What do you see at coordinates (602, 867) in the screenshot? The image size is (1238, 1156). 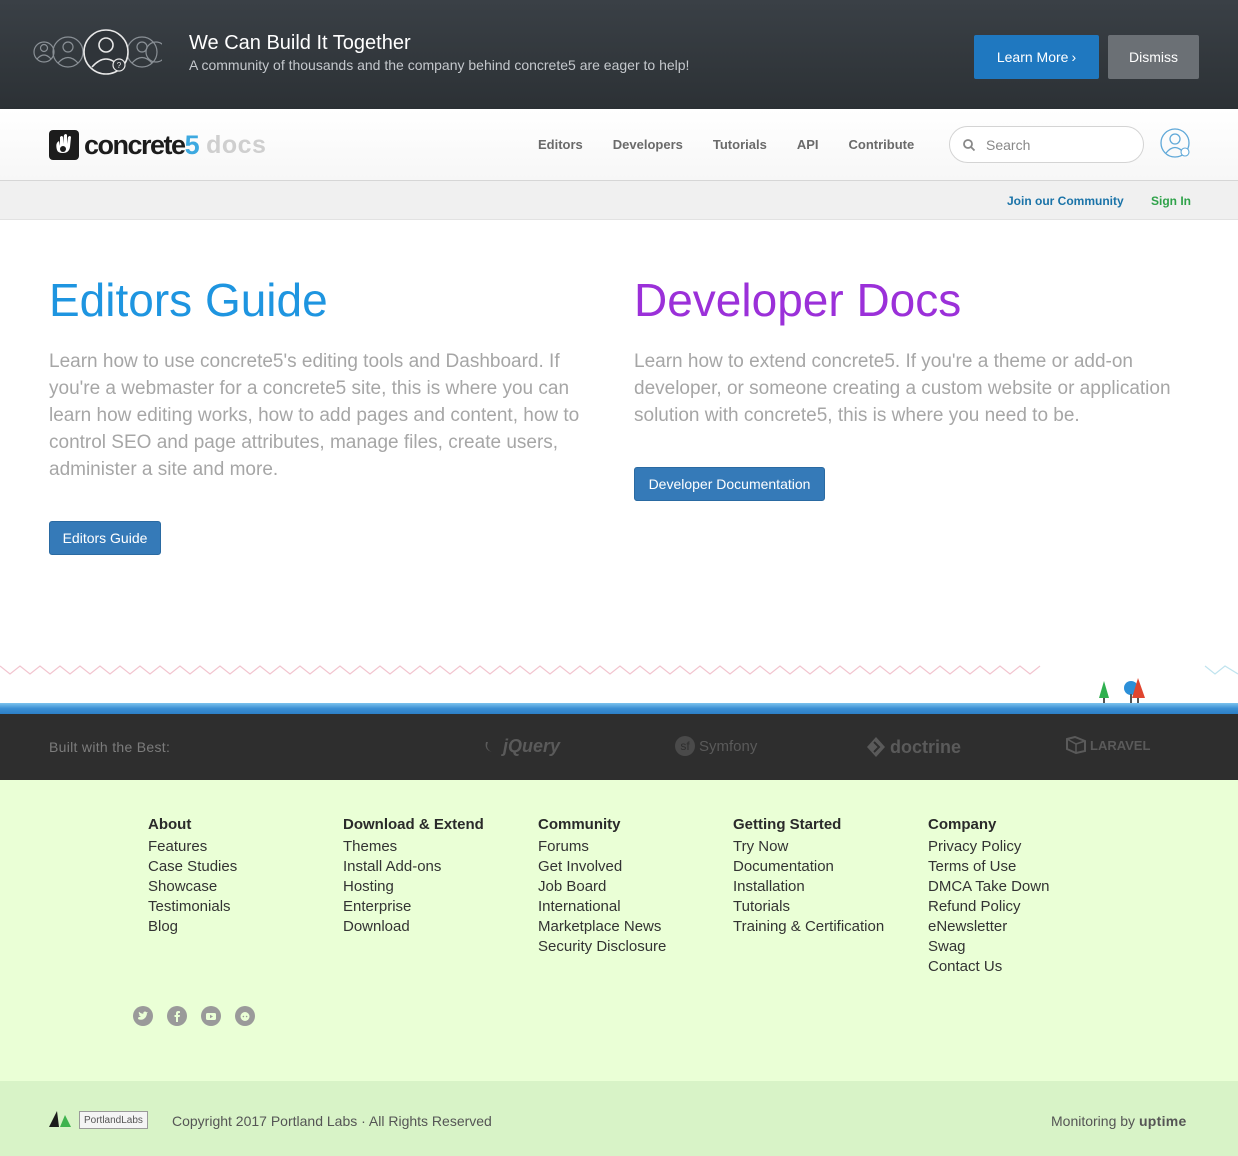 I see `footer-link: Get Involved` at bounding box center [602, 867].